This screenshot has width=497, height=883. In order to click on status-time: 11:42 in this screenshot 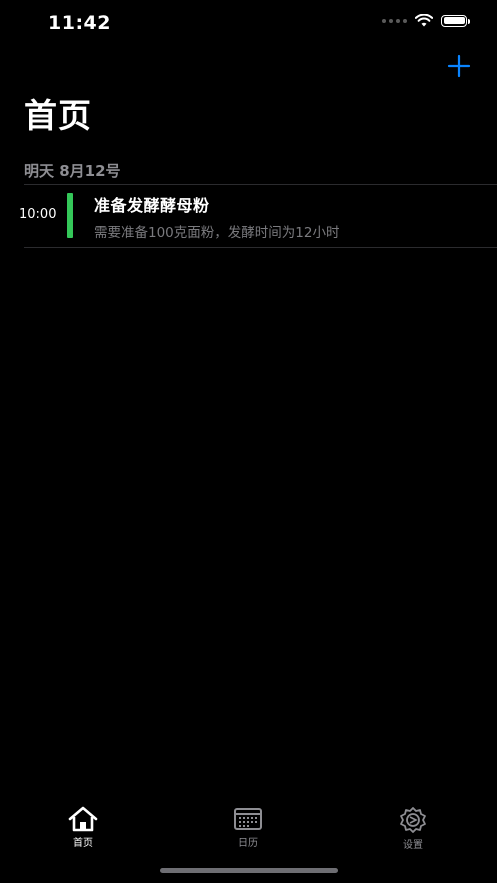, I will do `click(79, 23)`.